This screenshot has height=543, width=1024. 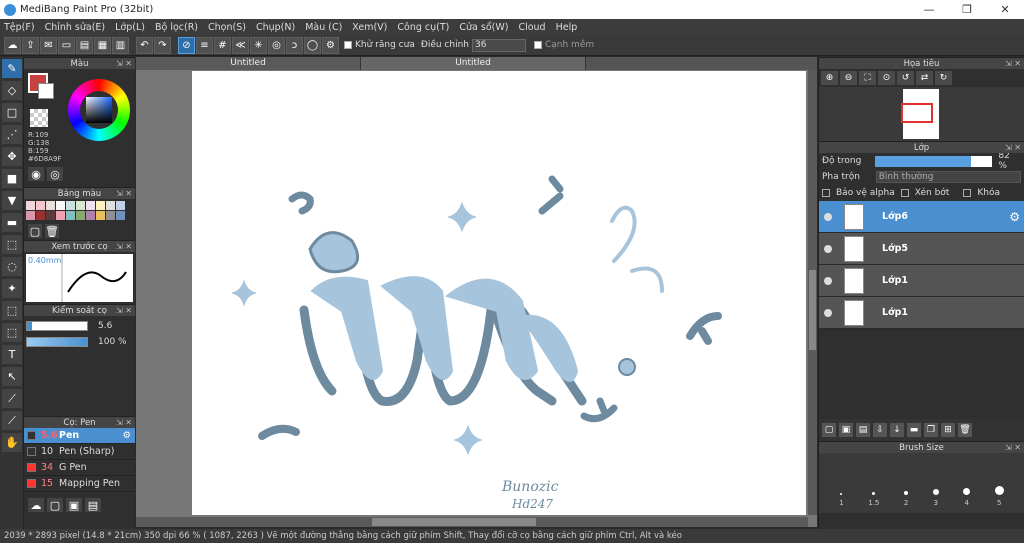 What do you see at coordinates (36, 505) in the screenshot?
I see `cloud-brush-icon: ☁` at bounding box center [36, 505].